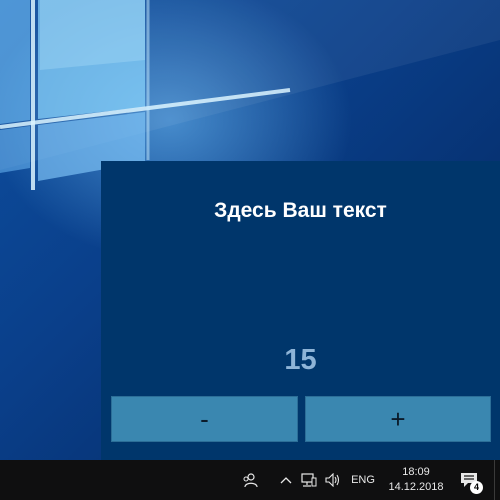 The height and width of the screenshot is (500, 500). Describe the element at coordinates (309, 480) in the screenshot. I see `network-icon` at that location.